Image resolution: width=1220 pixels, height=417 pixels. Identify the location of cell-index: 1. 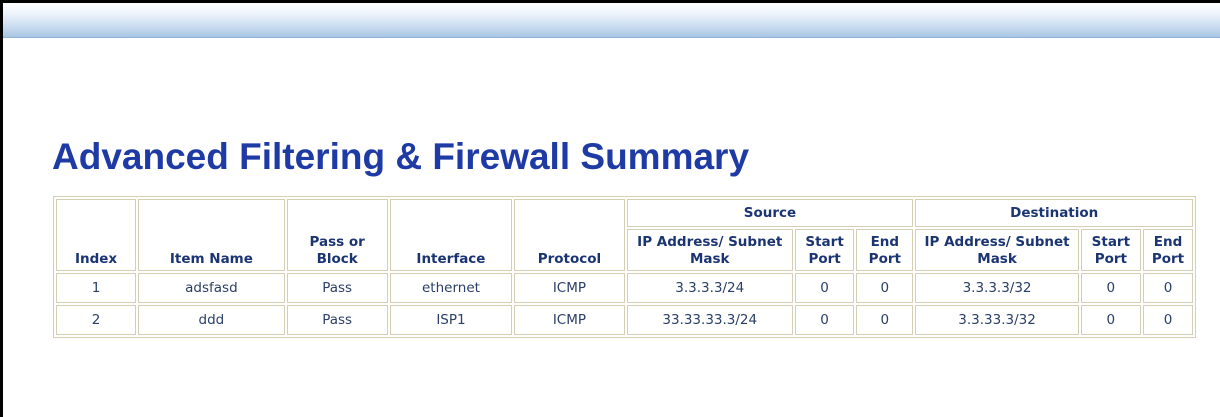
(96, 288).